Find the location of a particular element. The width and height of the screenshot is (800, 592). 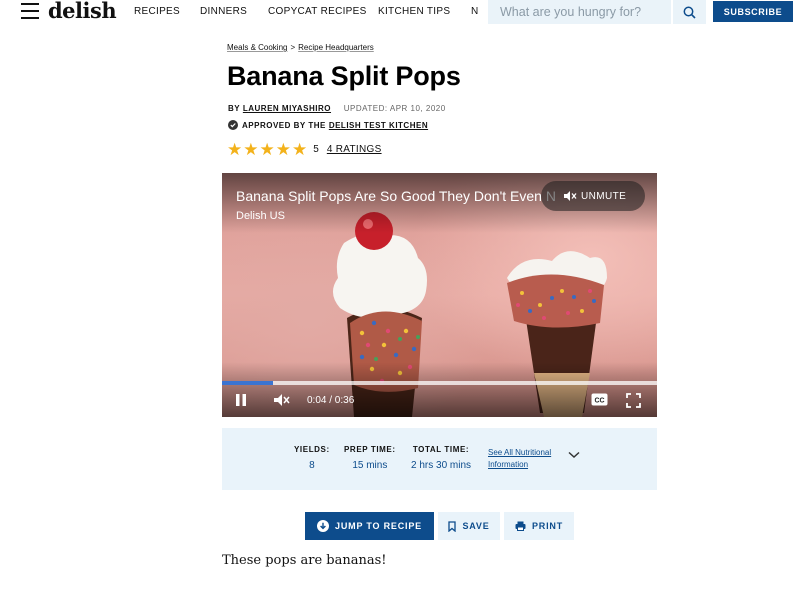

test-kitchen-link: DELISH TEST KITCHEN is located at coordinates (378, 125).